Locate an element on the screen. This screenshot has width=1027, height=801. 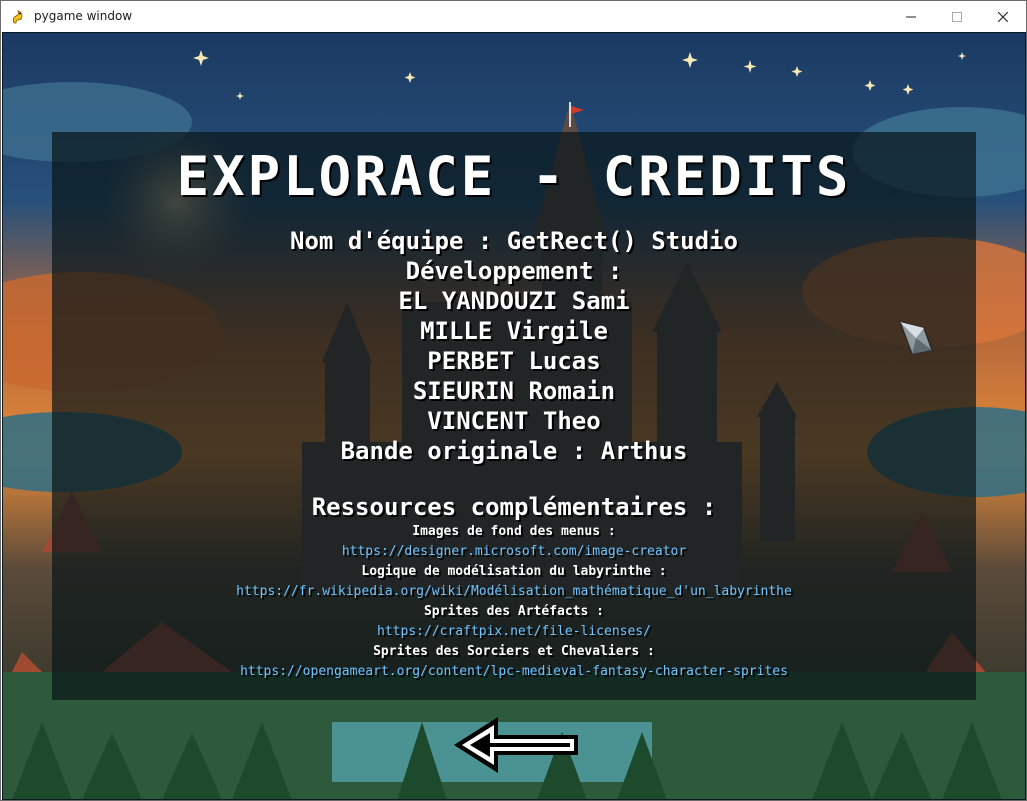
developer-name: MILLE Virgile is located at coordinates (514, 331).